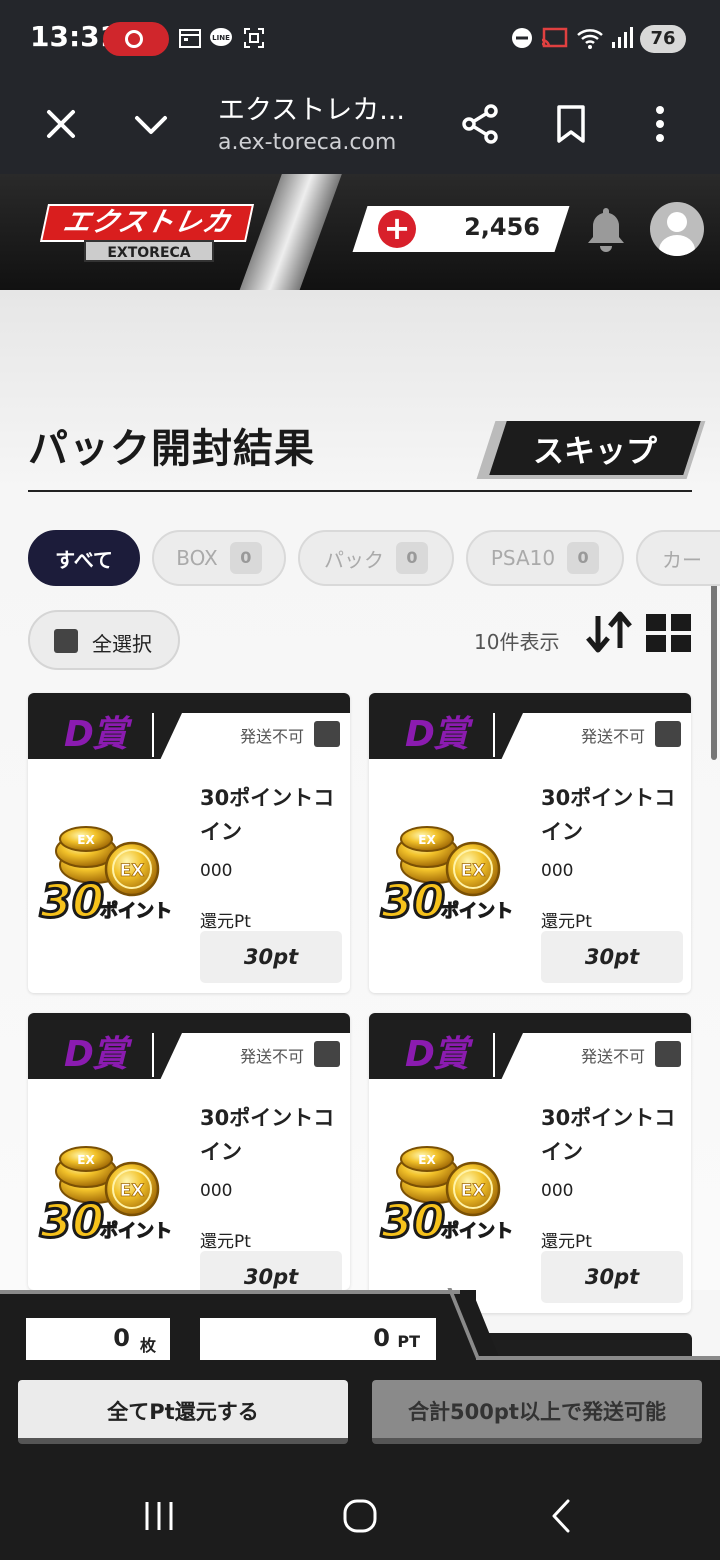  I want to click on title-divider, so click(360, 491).